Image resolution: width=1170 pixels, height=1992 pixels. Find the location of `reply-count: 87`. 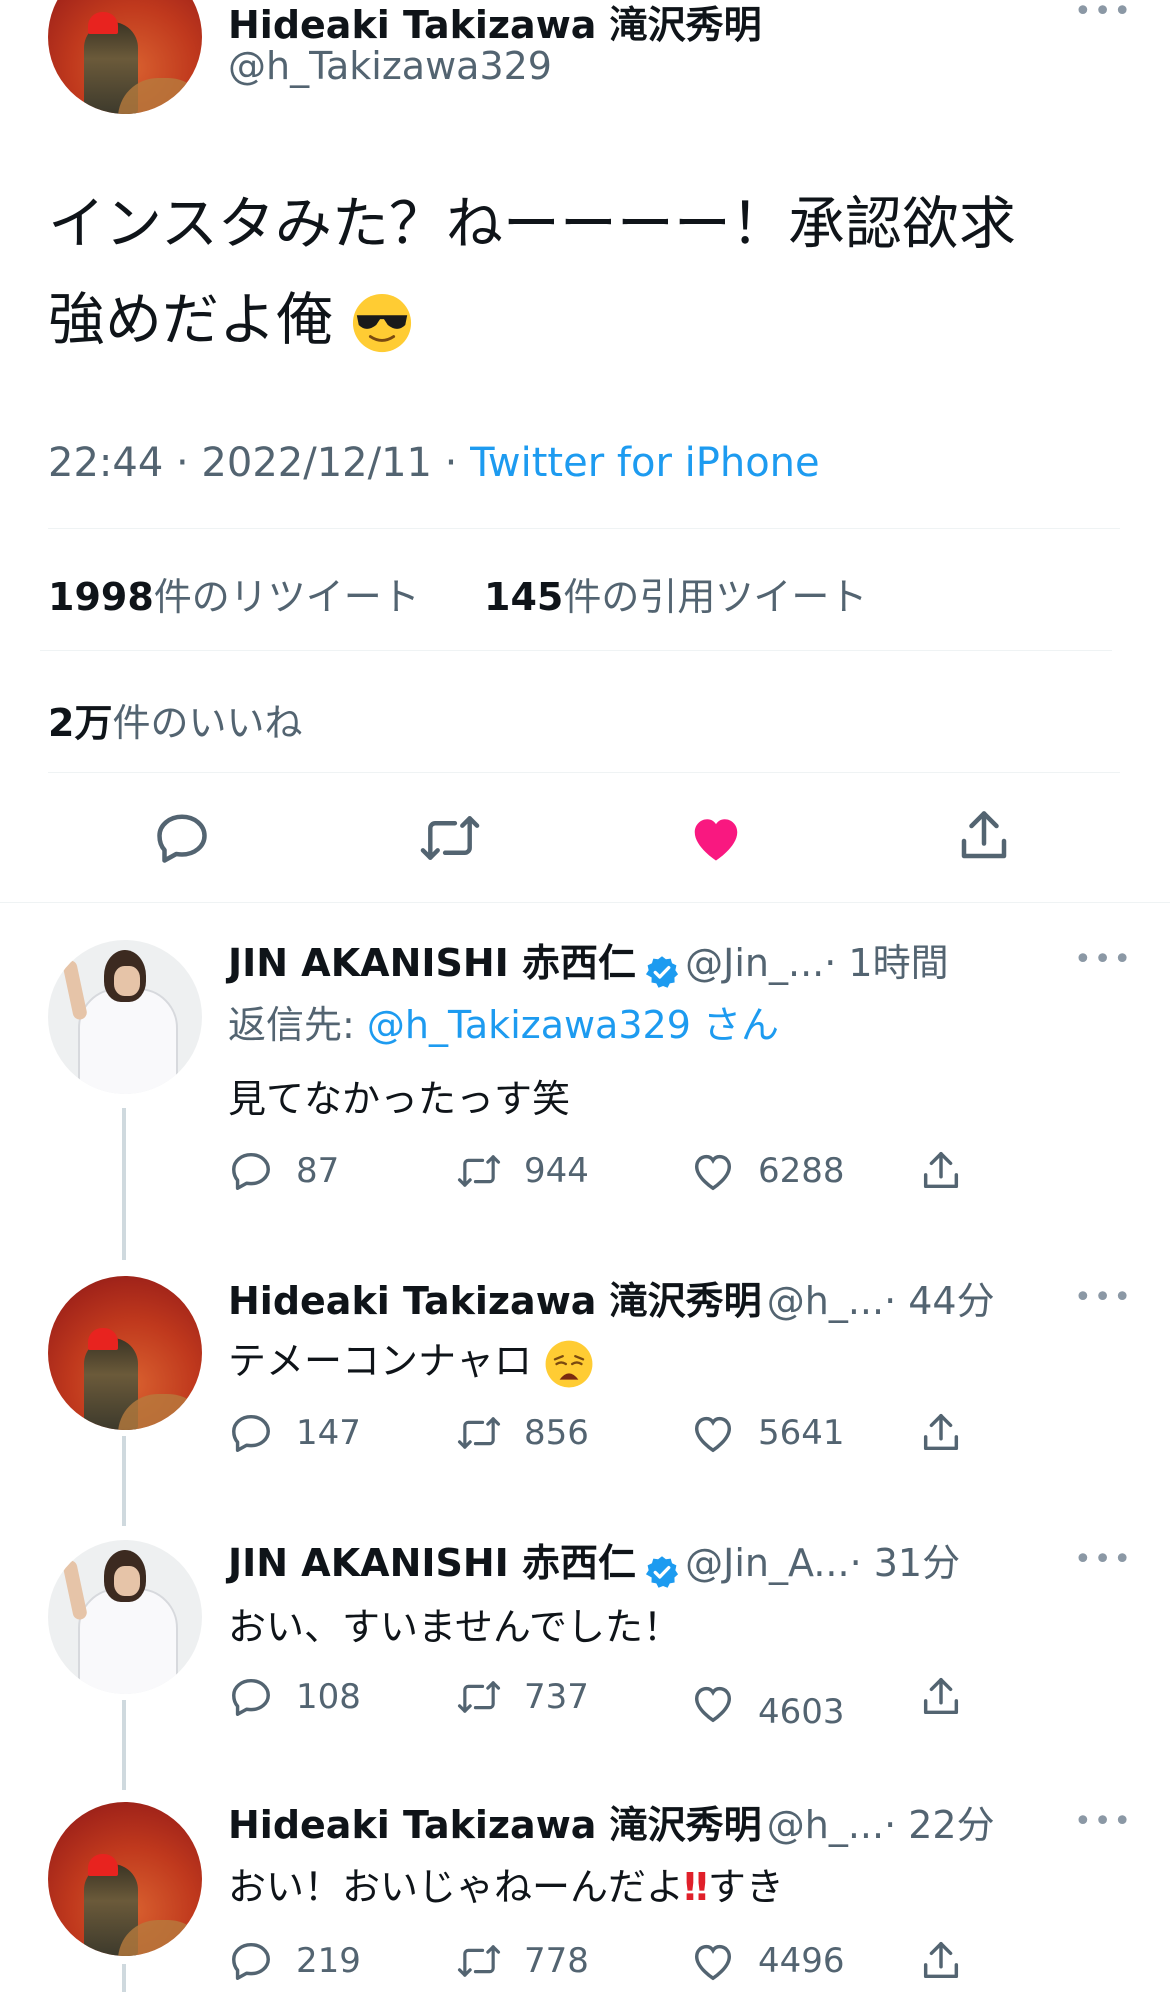

reply-count: 87 is located at coordinates (318, 1171).